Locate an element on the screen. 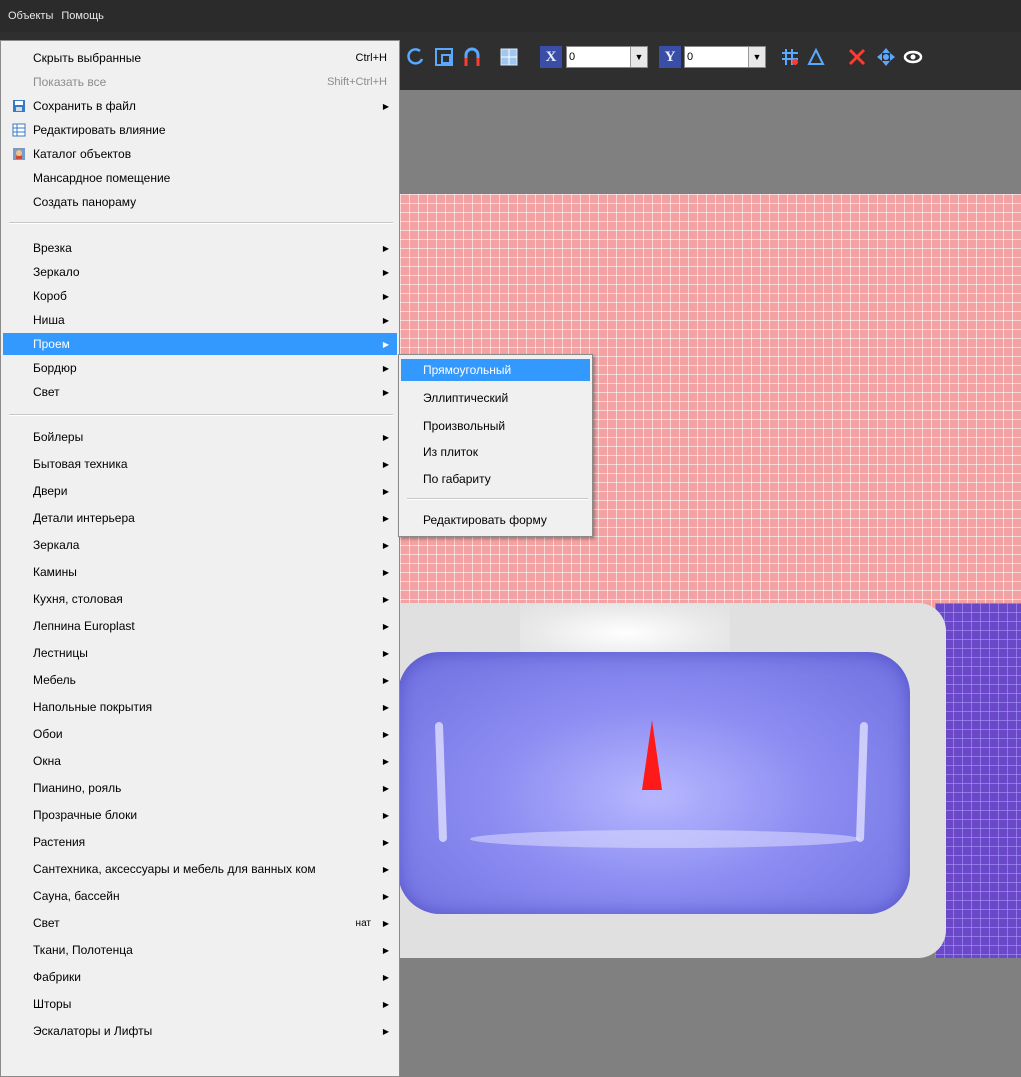 This screenshot has width=1021, height=1077. menu-item-show-all: Показать все Shift+Ctrl+H is located at coordinates (200, 82).